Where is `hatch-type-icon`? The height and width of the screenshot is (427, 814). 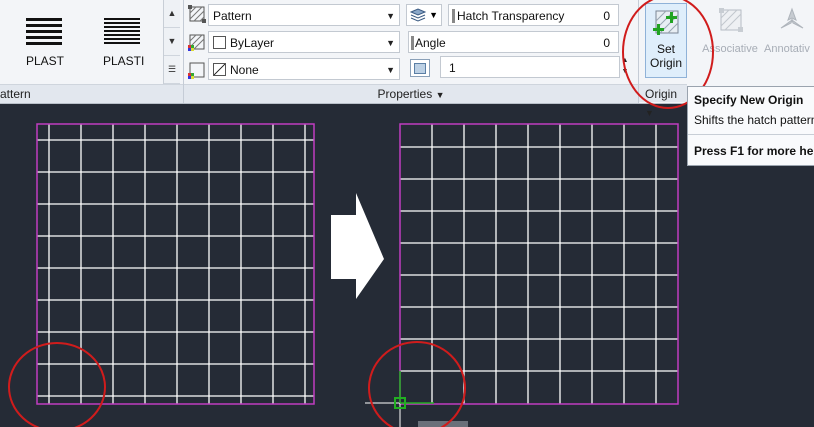
hatch-type-icon is located at coordinates (197, 14).